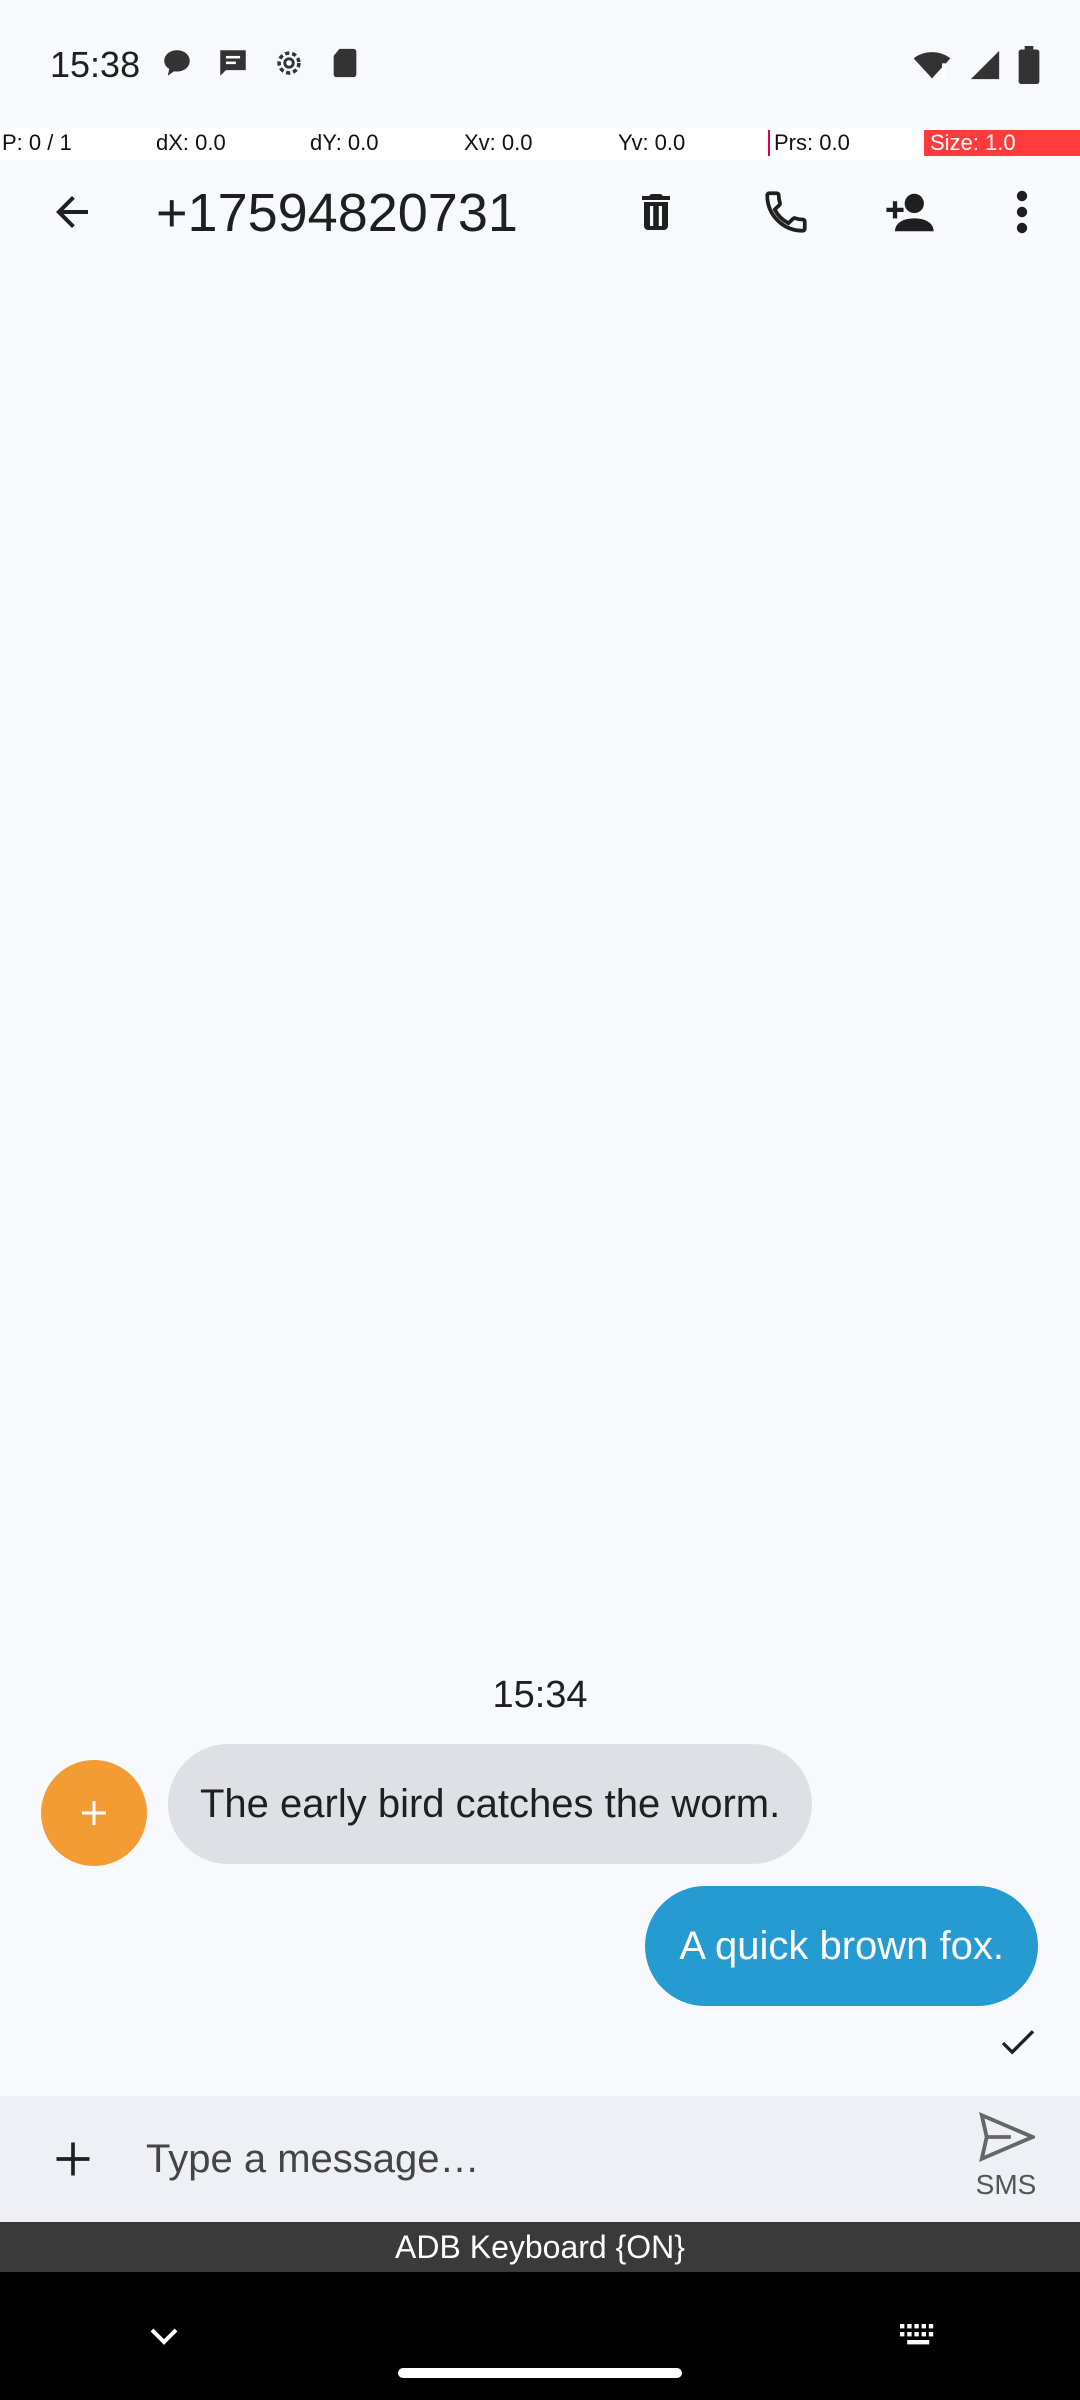 This screenshot has width=1080, height=2400. What do you see at coordinates (344, 142) in the screenshot?
I see `pointer-dy: dY: 0.0` at bounding box center [344, 142].